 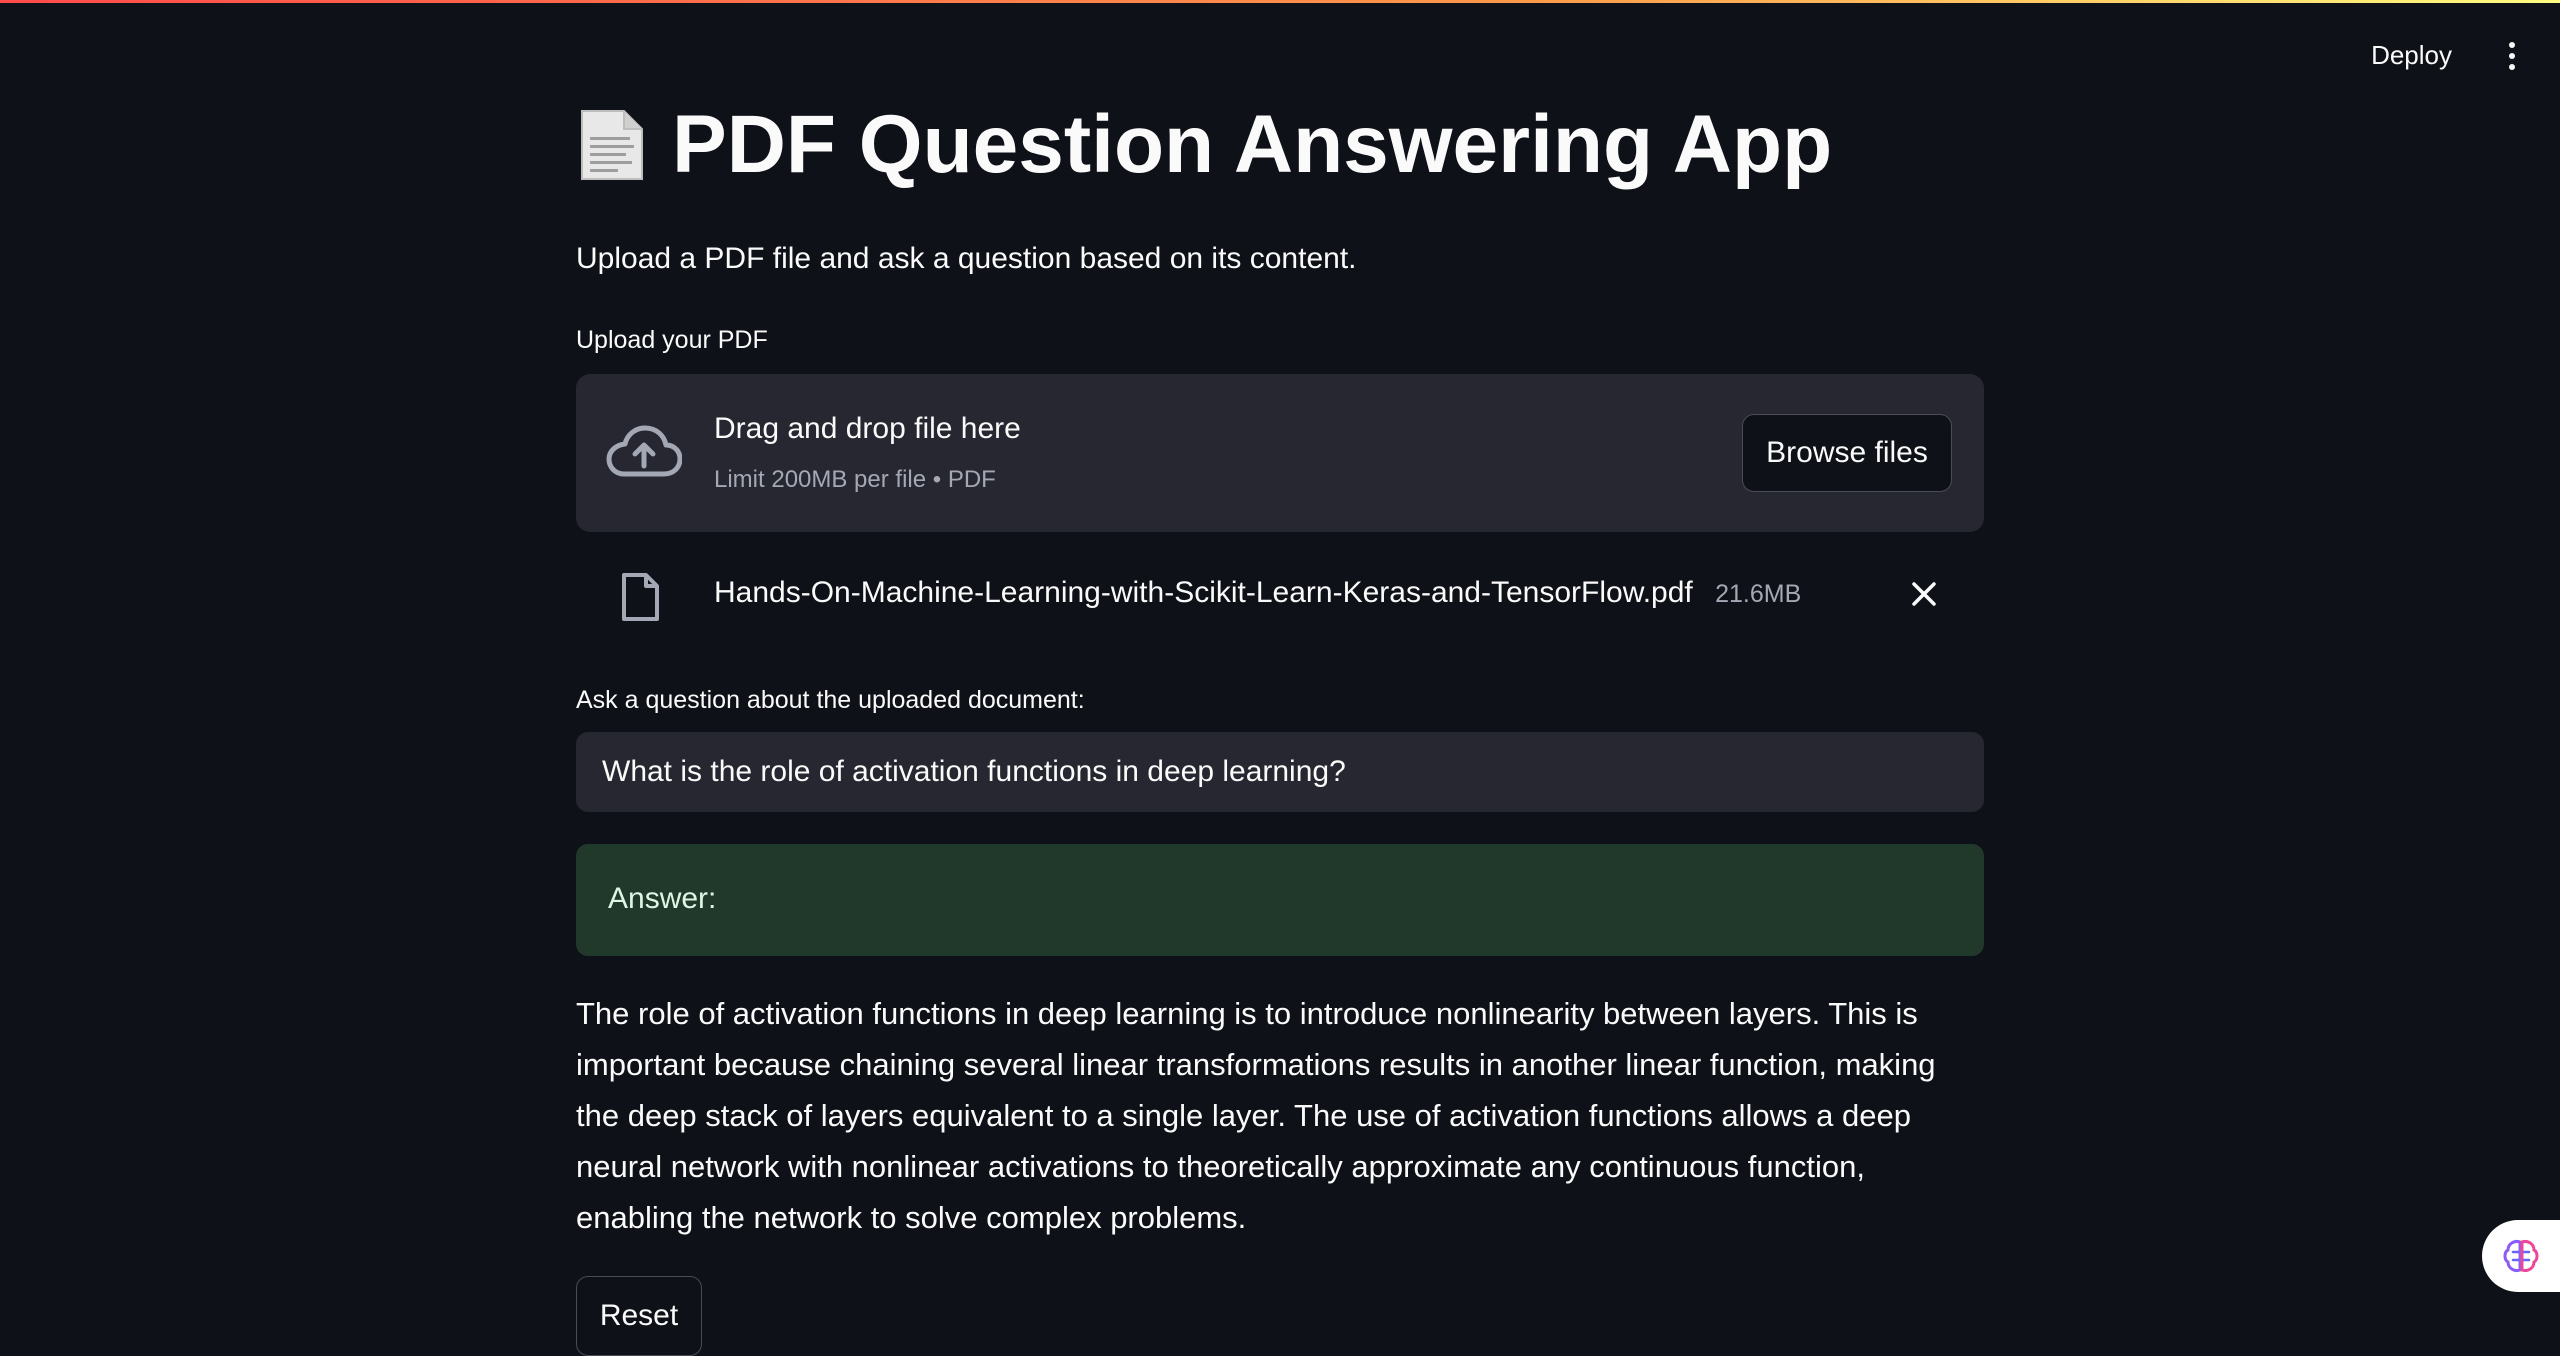 What do you see at coordinates (2411, 55) in the screenshot?
I see `deploy-button: Deploy` at bounding box center [2411, 55].